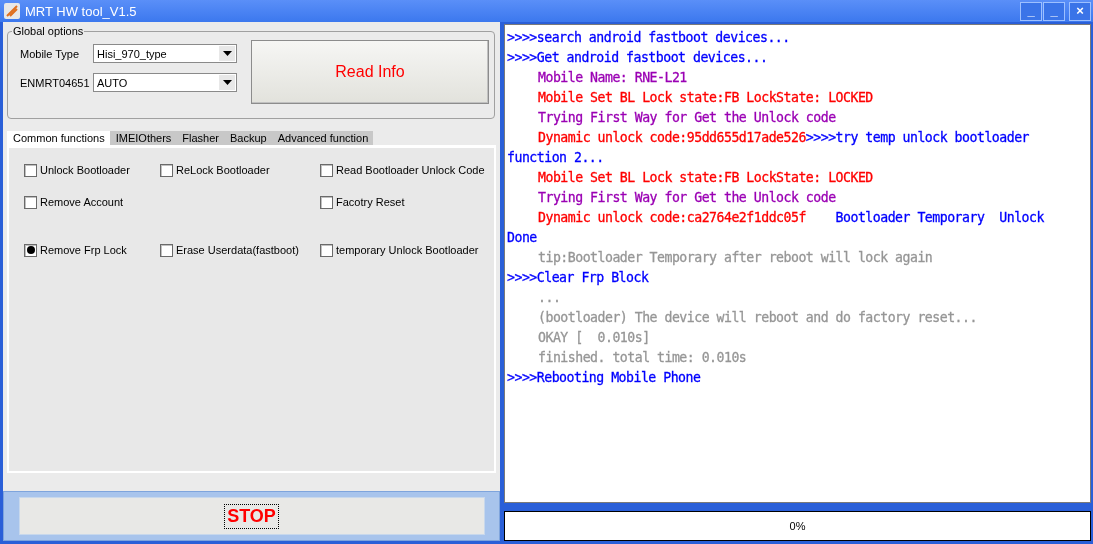 Image resolution: width=1093 pixels, height=544 pixels. What do you see at coordinates (85, 170) in the screenshot?
I see `option-label: Unlock Bootloader` at bounding box center [85, 170].